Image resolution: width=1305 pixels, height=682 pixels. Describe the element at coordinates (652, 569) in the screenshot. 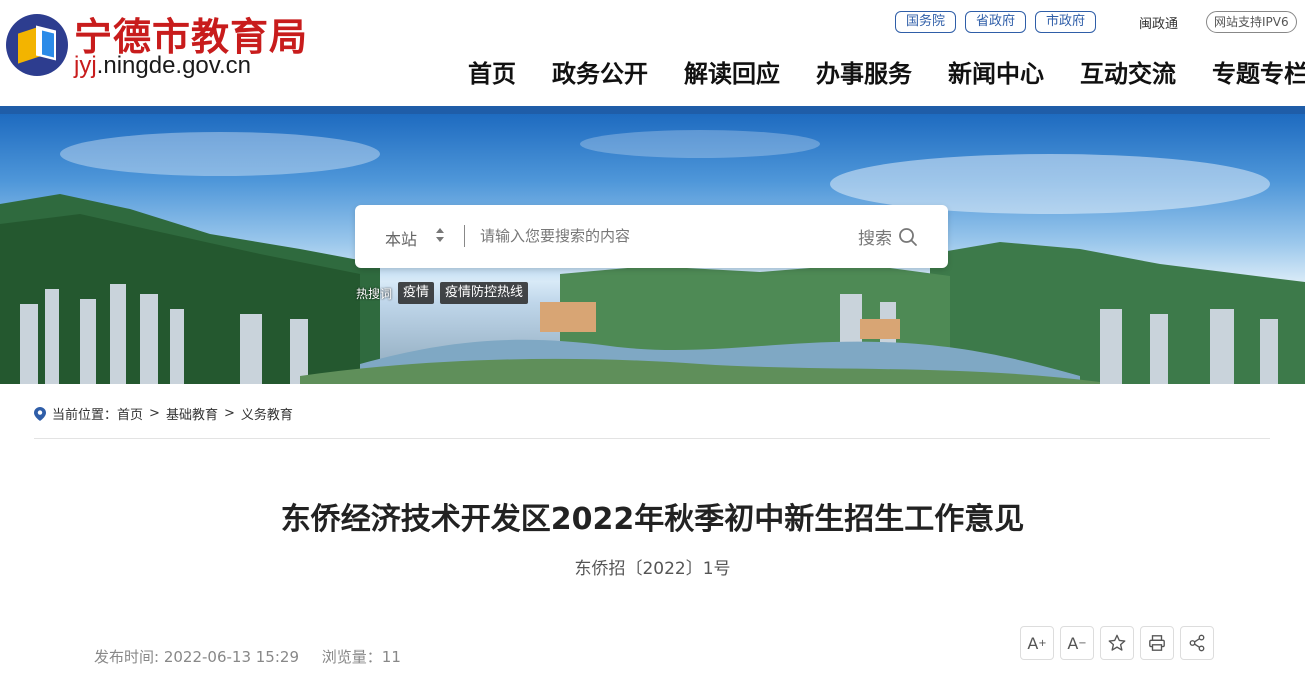

I see `document-number: 东侨招〔2022〕1号` at that location.